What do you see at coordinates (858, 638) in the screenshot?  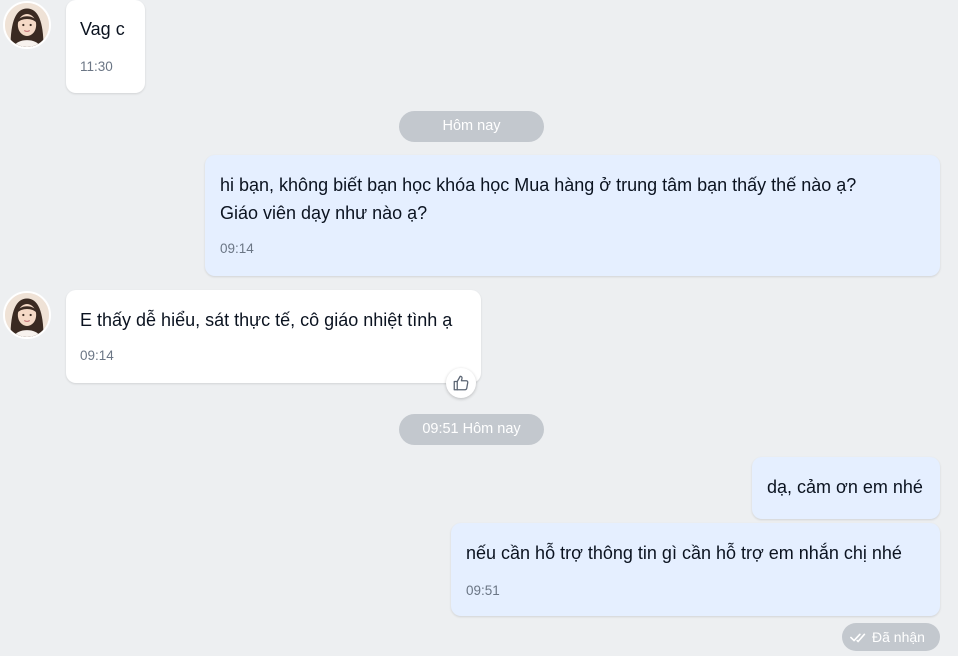 I see `double-check-icon` at bounding box center [858, 638].